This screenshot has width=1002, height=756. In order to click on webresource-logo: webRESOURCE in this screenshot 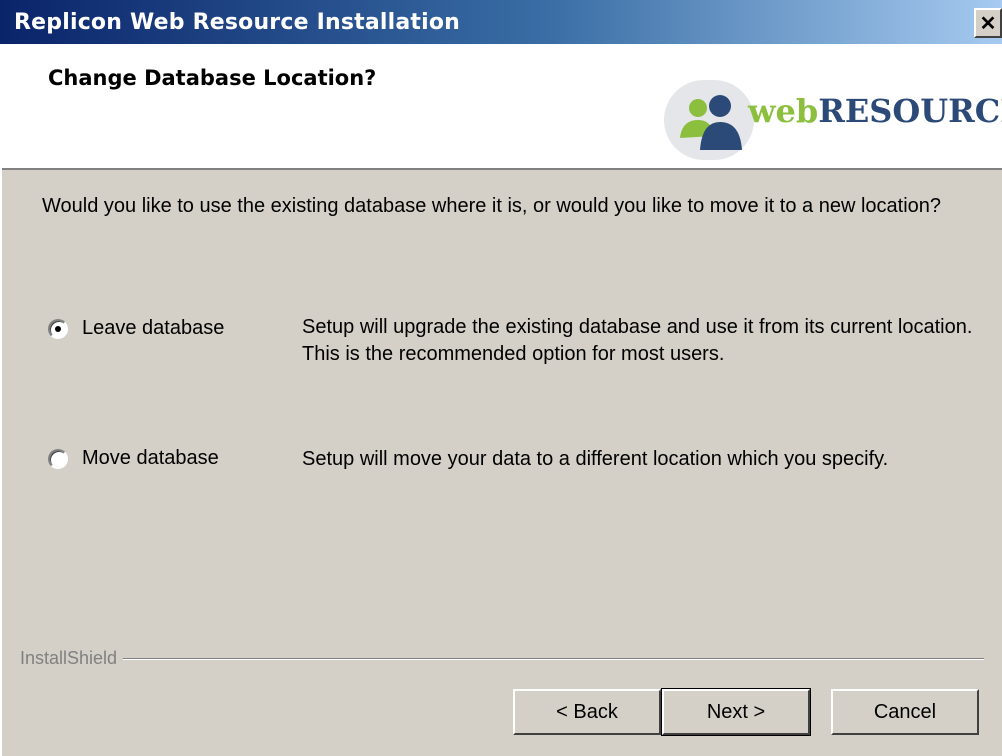, I will do `click(833, 120)`.